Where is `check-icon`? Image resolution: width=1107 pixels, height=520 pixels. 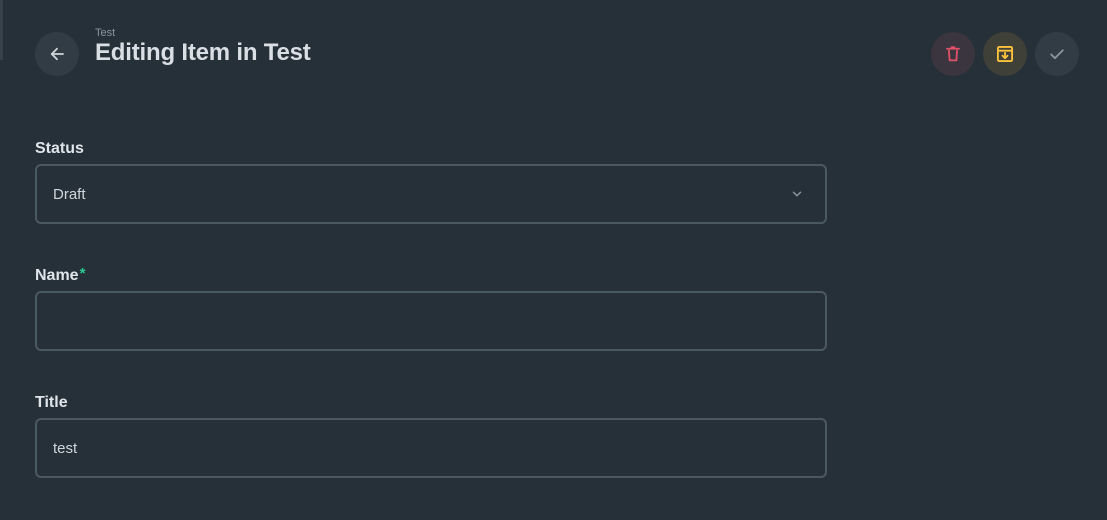
check-icon is located at coordinates (1057, 54).